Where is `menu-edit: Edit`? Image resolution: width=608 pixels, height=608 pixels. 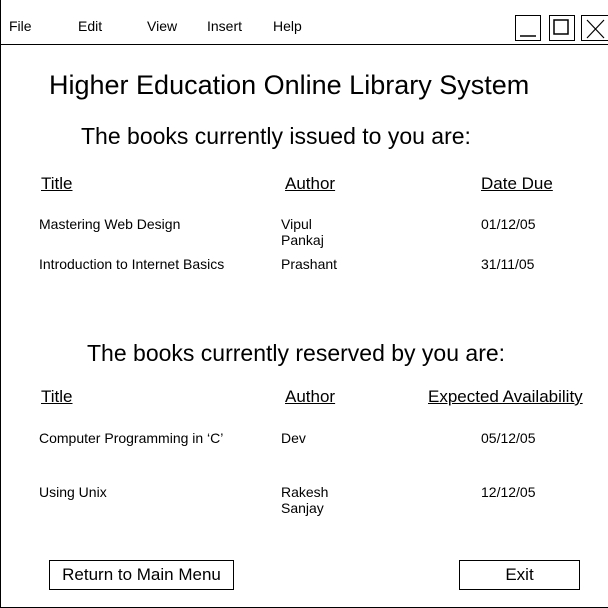
menu-edit: Edit is located at coordinates (90, 26).